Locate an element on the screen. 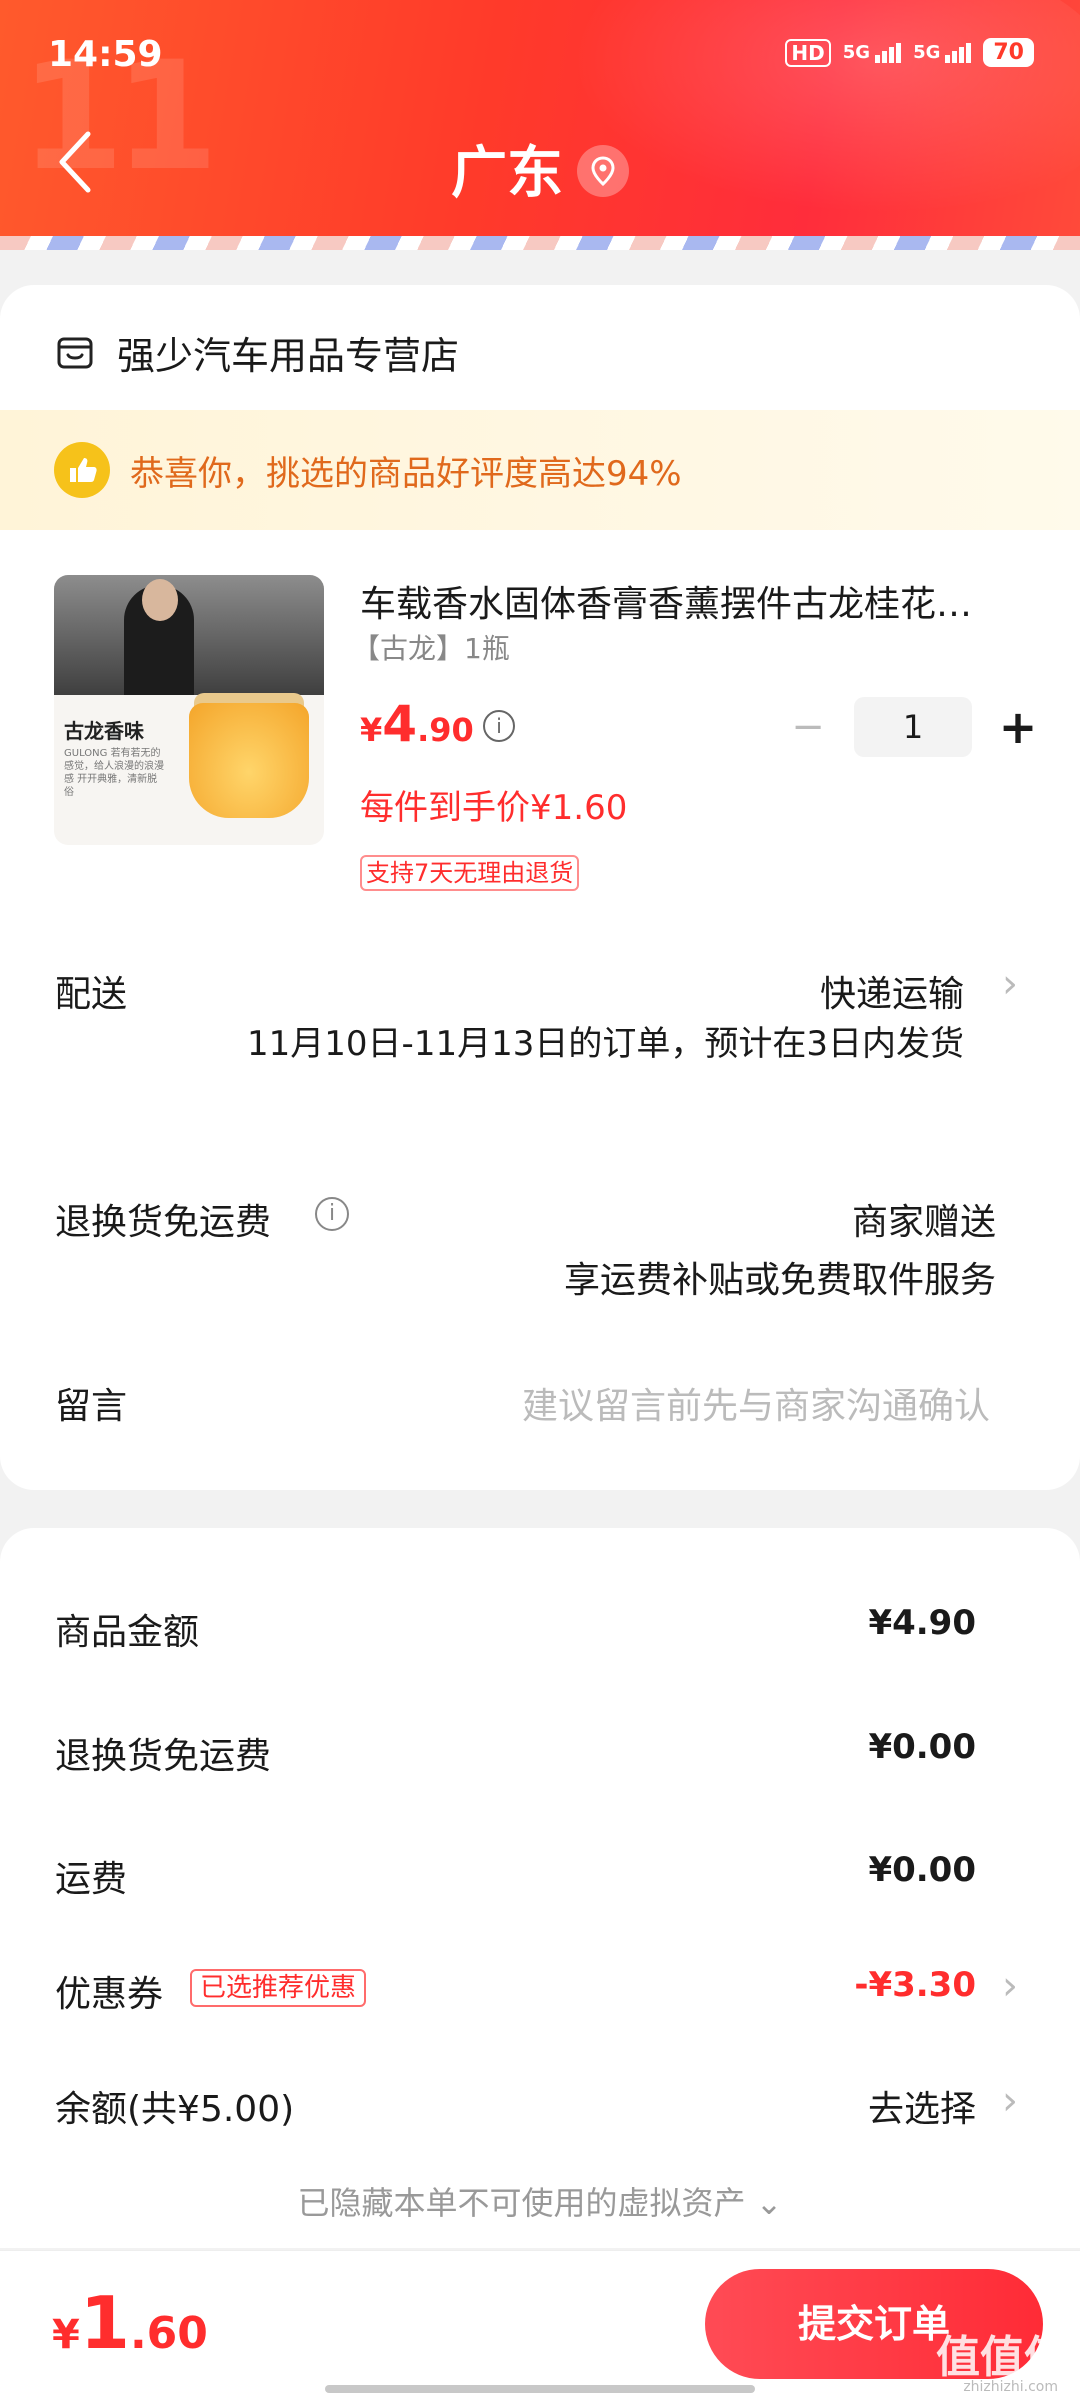 Image resolution: width=1080 pixels, height=2401 pixels. airmail-border is located at coordinates (540, 243).